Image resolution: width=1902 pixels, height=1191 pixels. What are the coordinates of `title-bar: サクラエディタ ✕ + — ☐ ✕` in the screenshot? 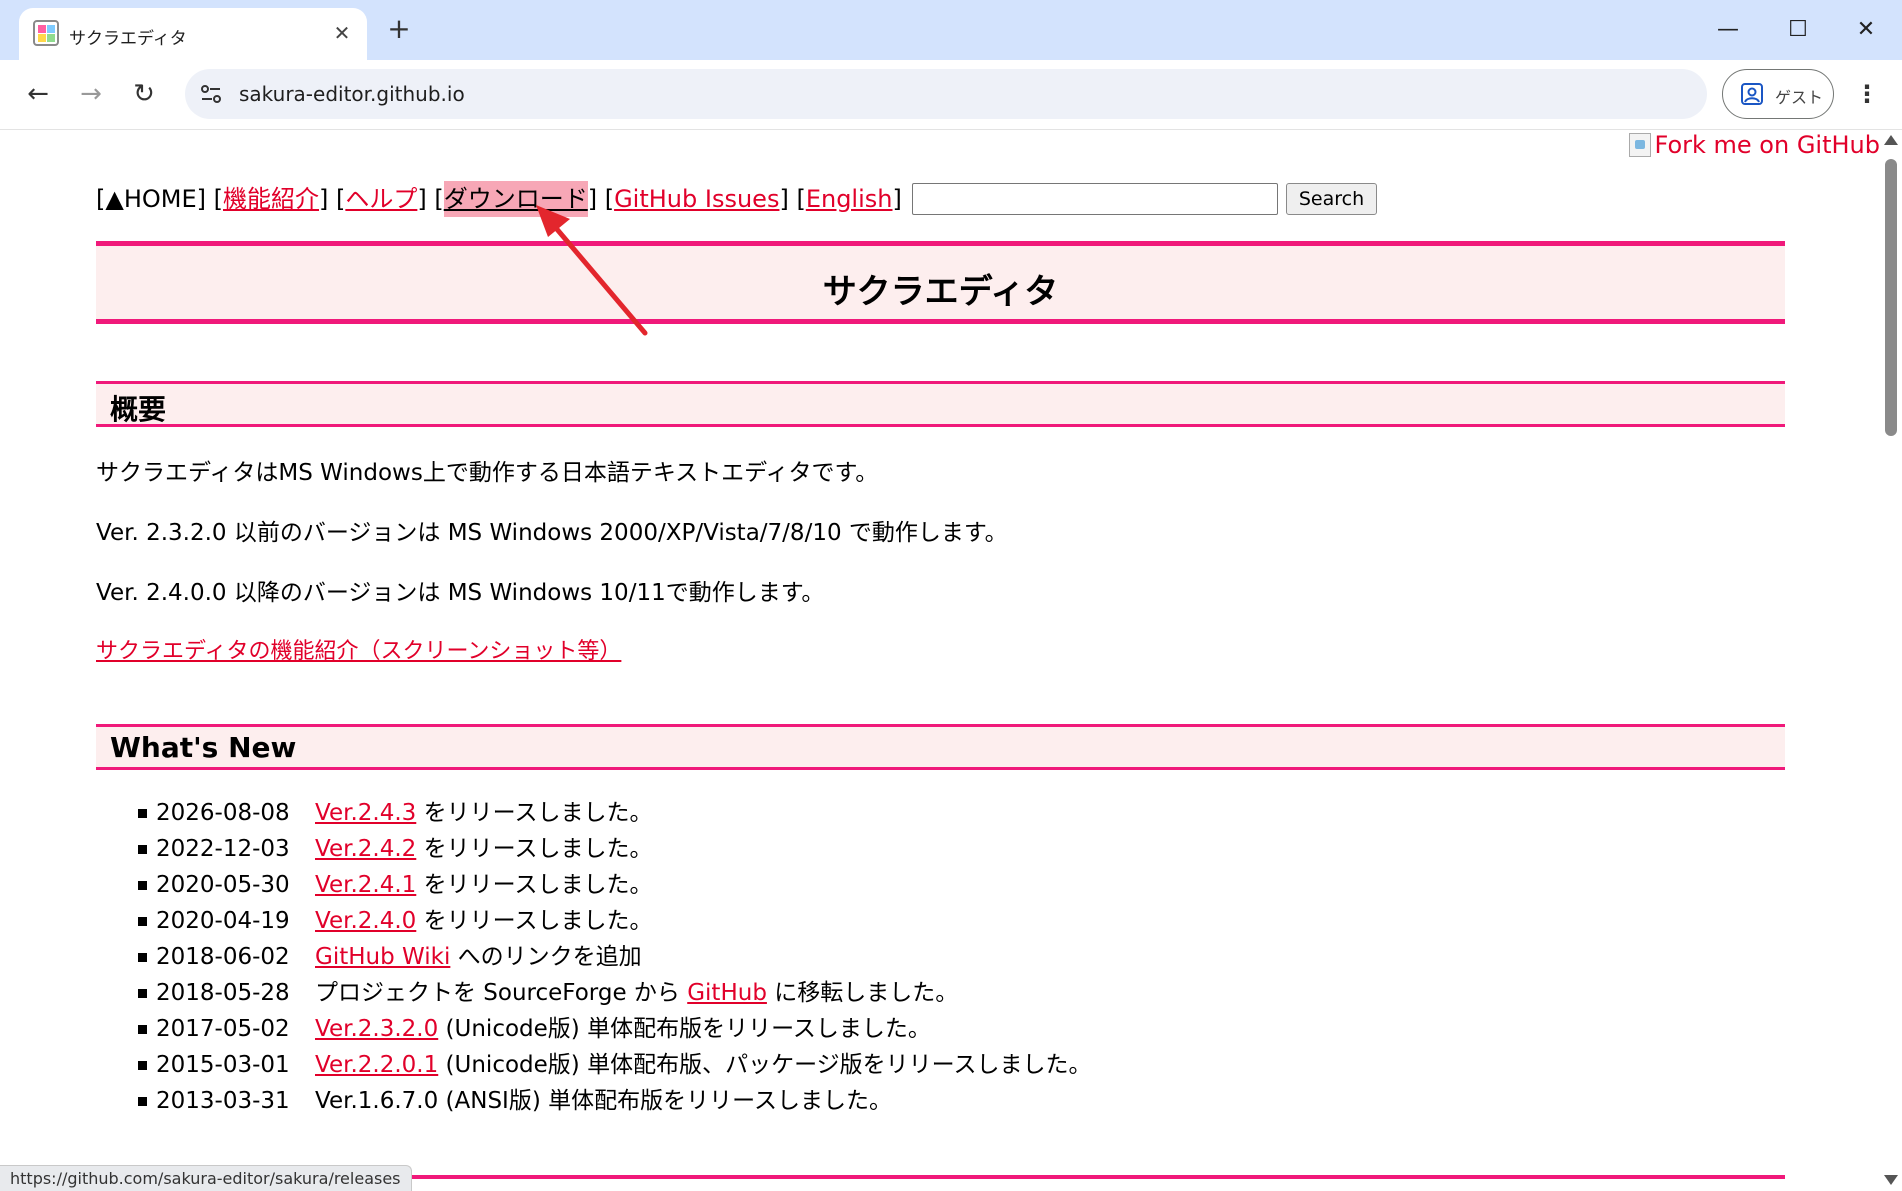 It's located at (951, 30).